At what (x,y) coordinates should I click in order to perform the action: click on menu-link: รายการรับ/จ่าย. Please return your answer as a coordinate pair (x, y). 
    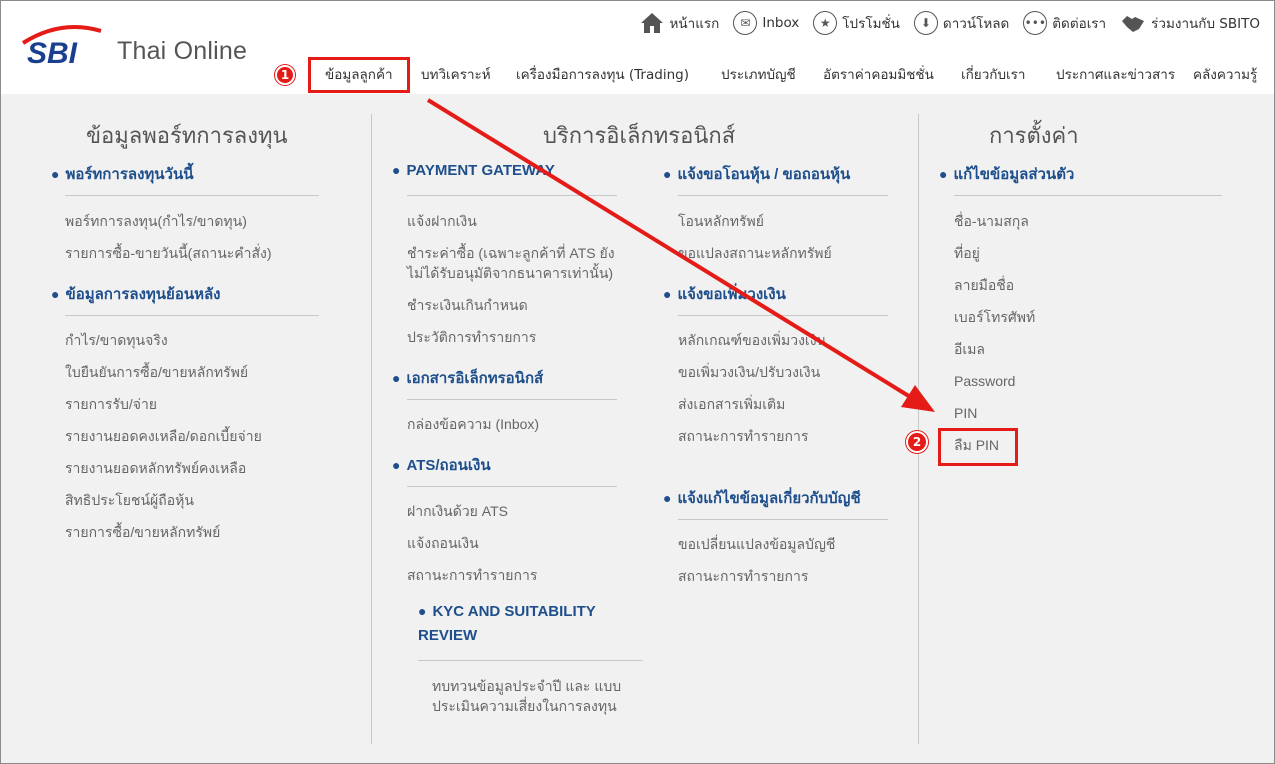
    Looking at the image, I should click on (111, 404).